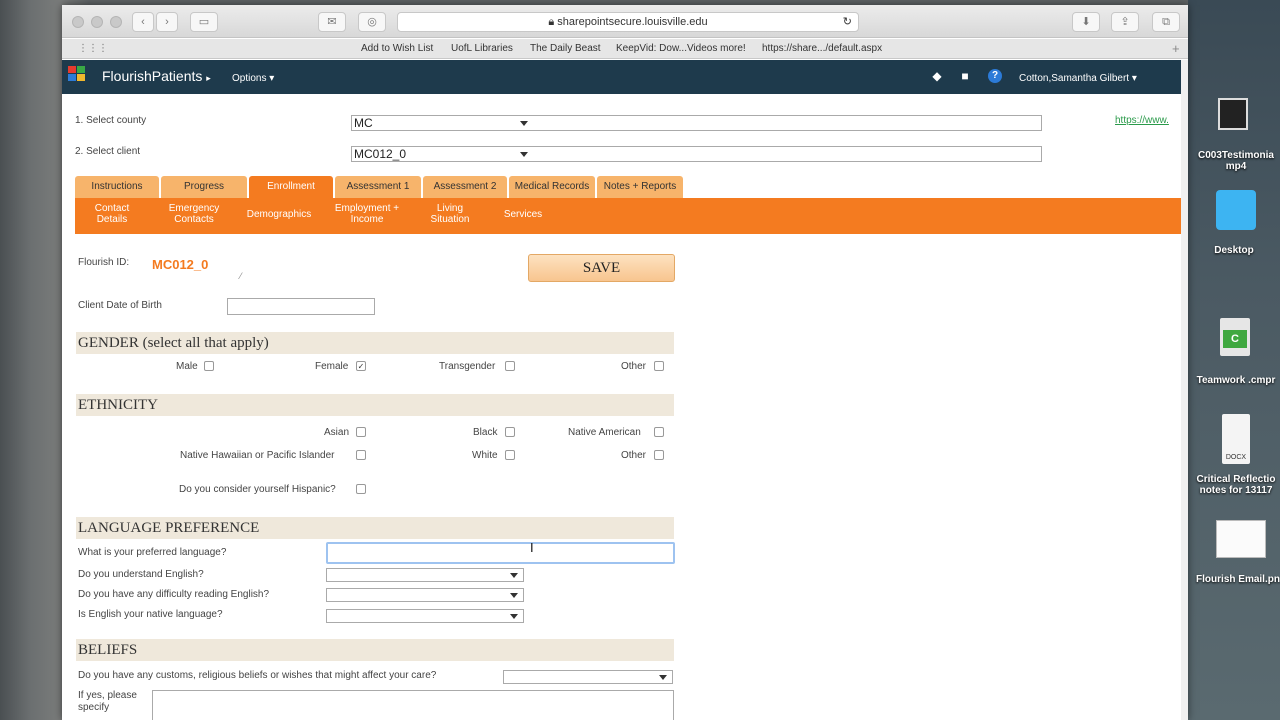 The width and height of the screenshot is (1280, 720). I want to click on tab-assessment-2: Assessment 2, so click(465, 187).